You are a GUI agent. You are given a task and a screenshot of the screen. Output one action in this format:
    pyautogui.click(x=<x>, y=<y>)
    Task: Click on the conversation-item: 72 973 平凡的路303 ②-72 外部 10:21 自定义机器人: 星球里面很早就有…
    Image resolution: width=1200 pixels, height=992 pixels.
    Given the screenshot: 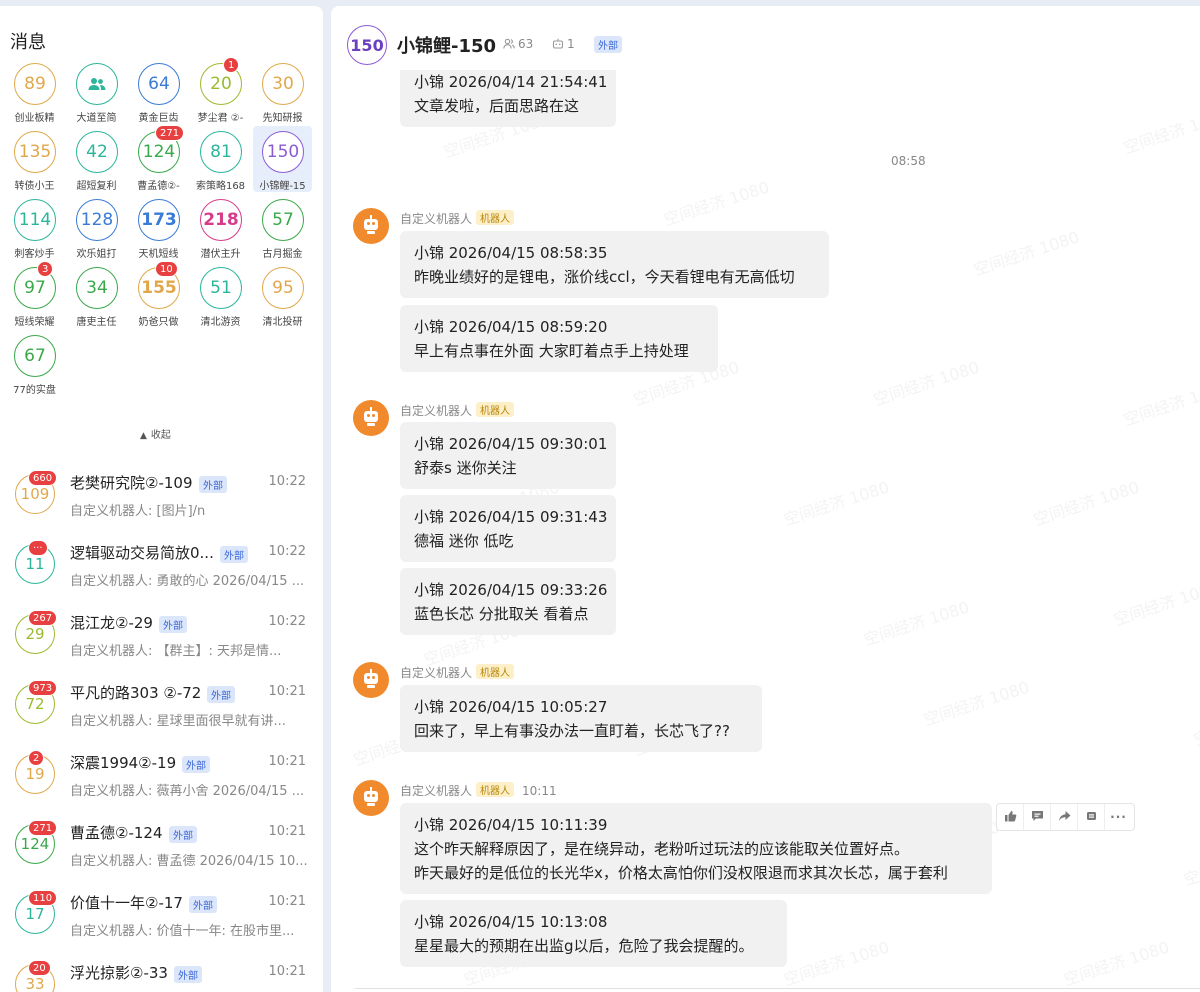 What is the action you would take?
    pyautogui.click(x=161, y=709)
    